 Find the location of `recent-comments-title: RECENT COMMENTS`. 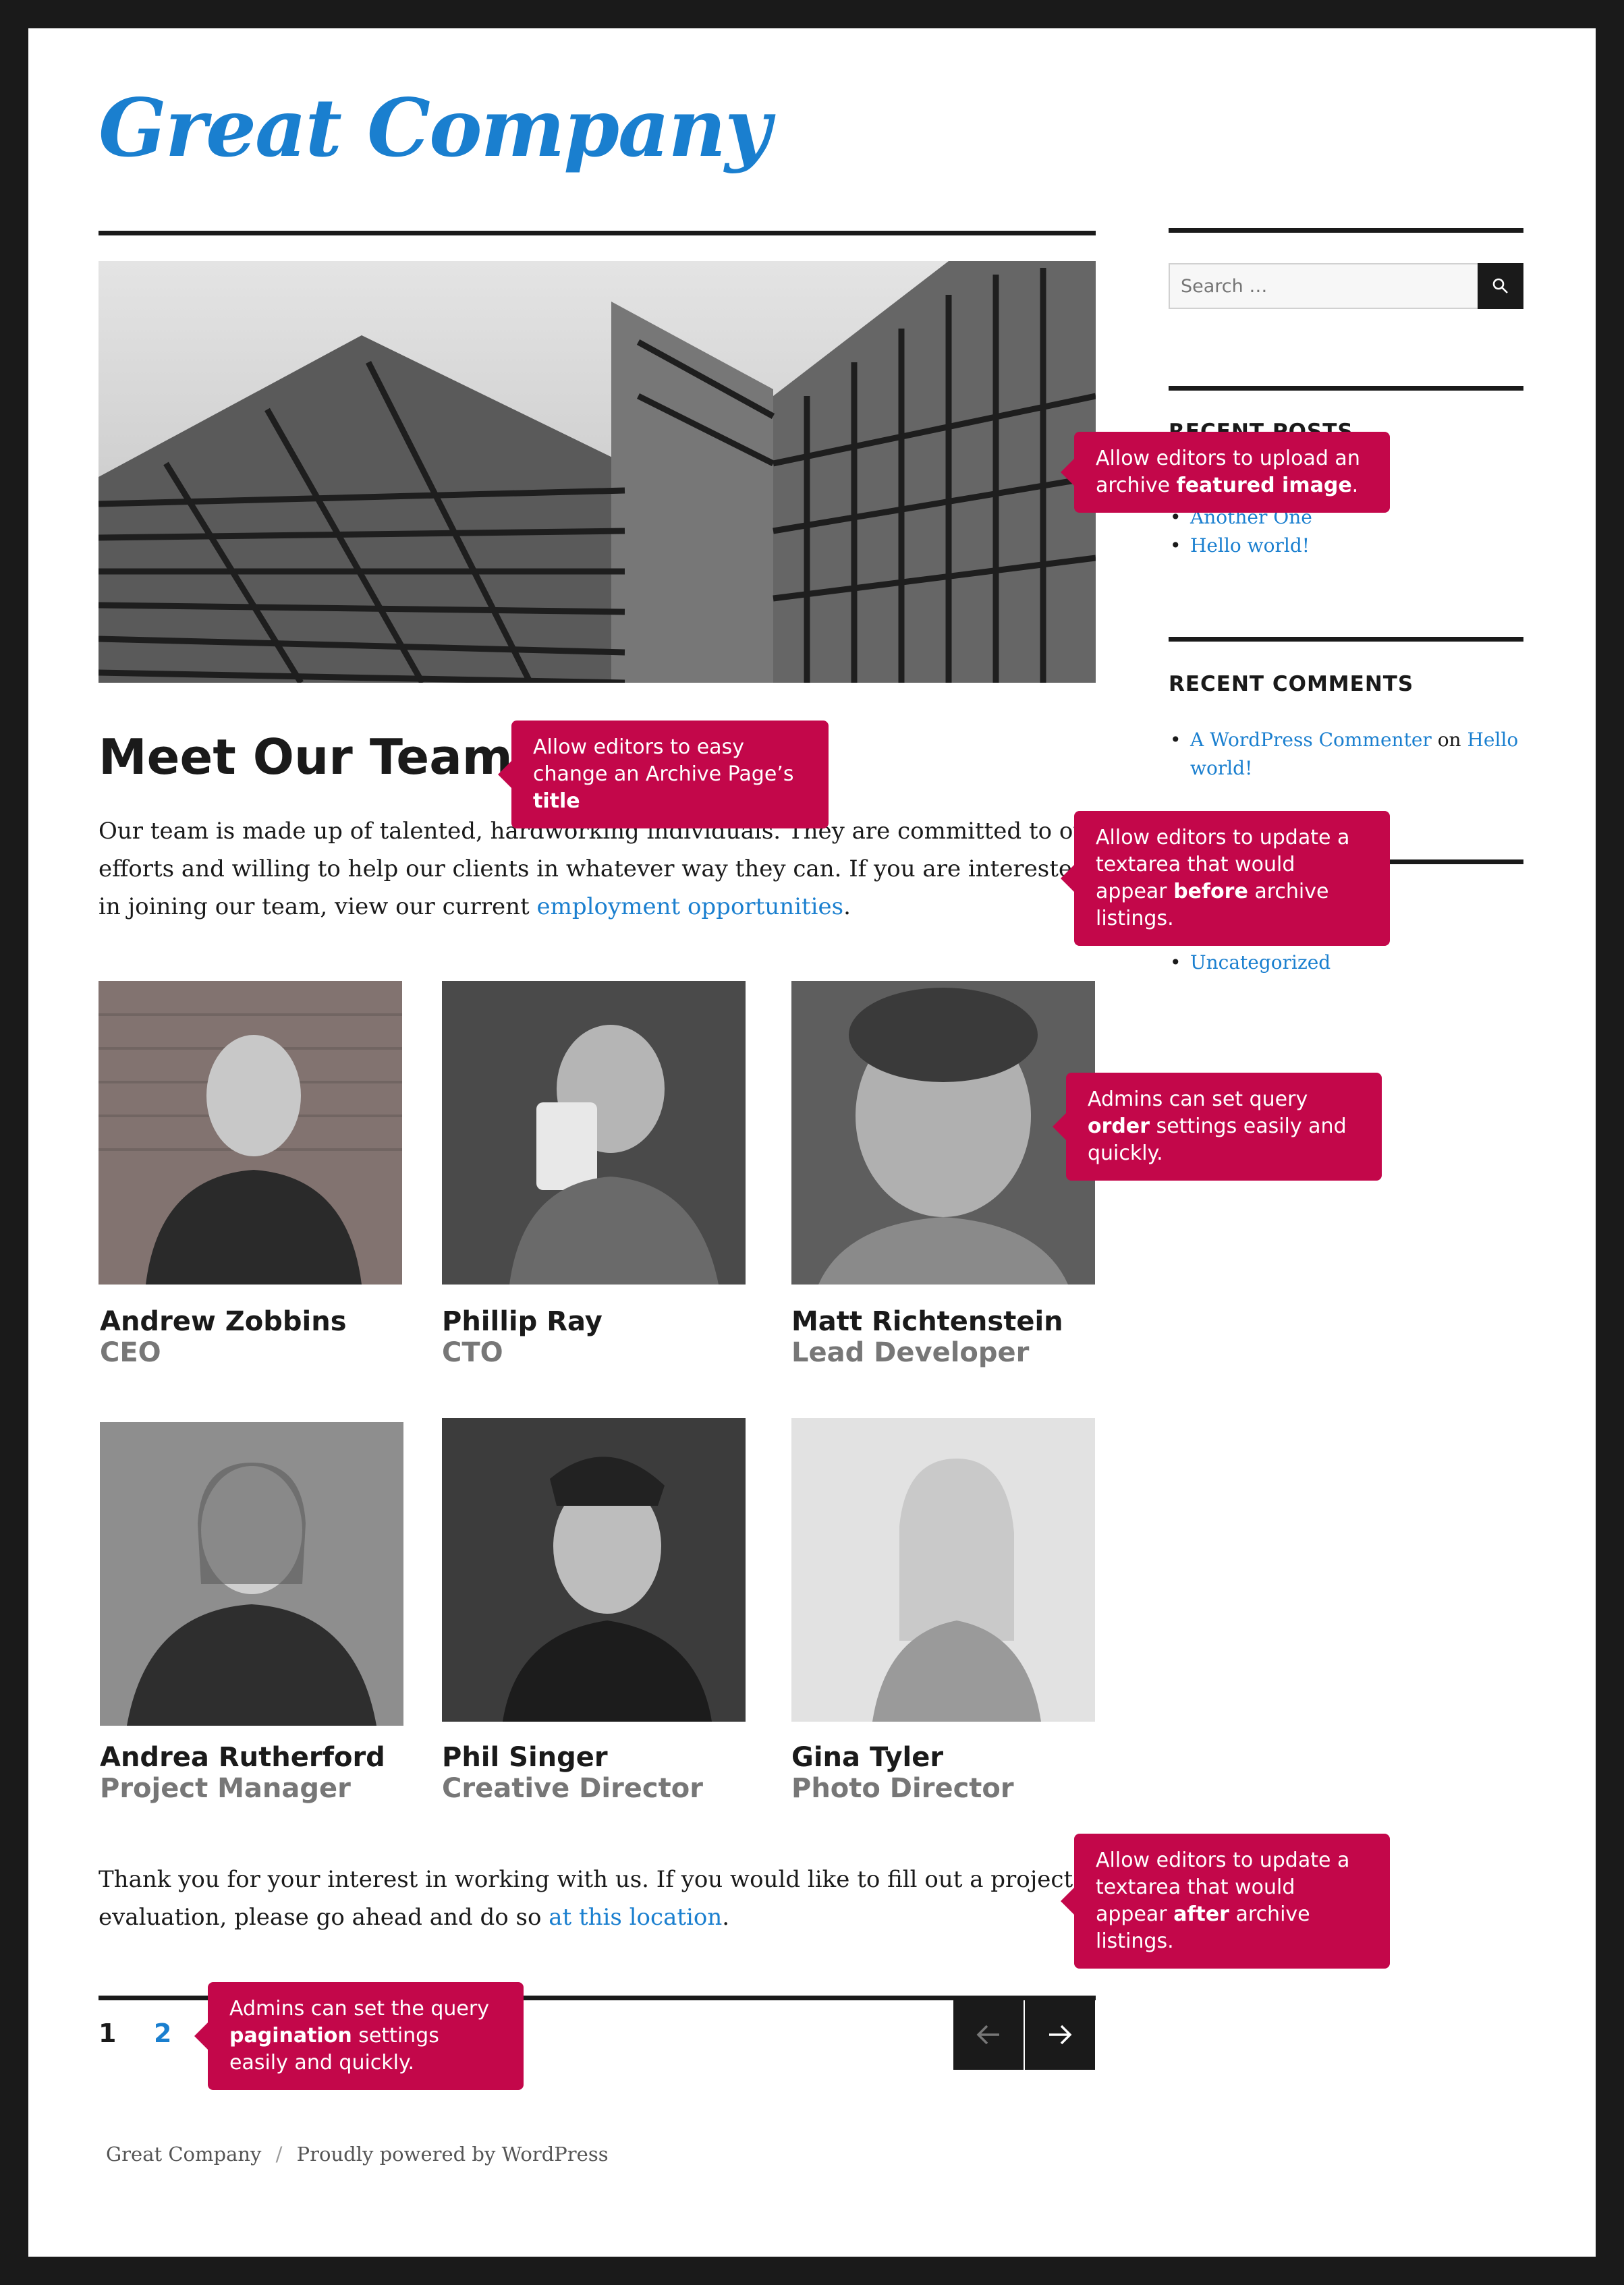

recent-comments-title: RECENT COMMENTS is located at coordinates (1291, 684).